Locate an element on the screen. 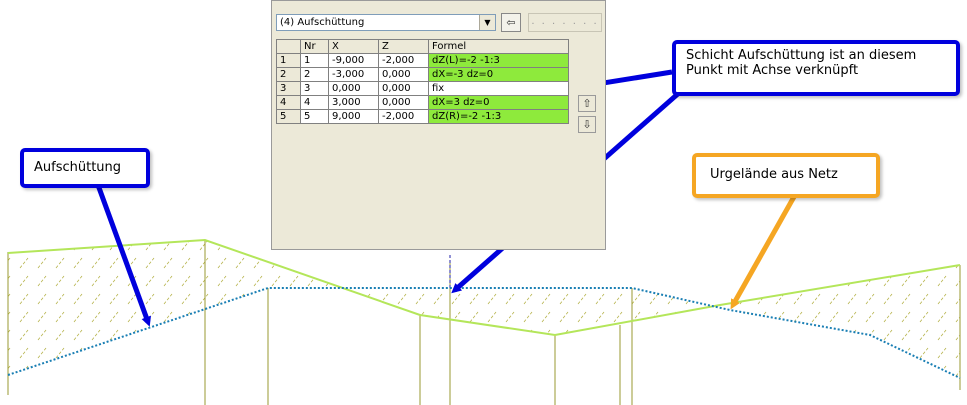 This screenshot has height=405, width=967. move-up-button: ⇧ is located at coordinates (587, 103).